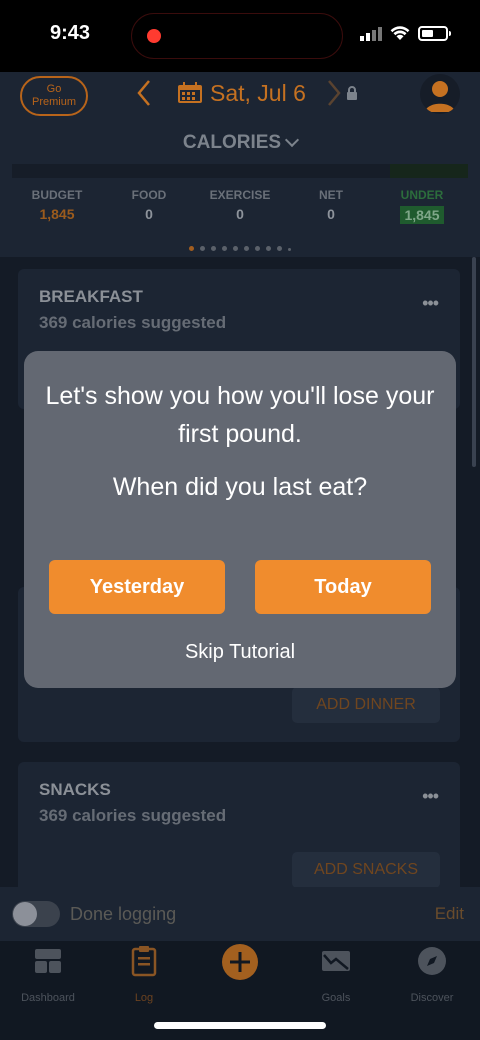  I want to click on snacks-title: SNACKS, so click(75, 789).